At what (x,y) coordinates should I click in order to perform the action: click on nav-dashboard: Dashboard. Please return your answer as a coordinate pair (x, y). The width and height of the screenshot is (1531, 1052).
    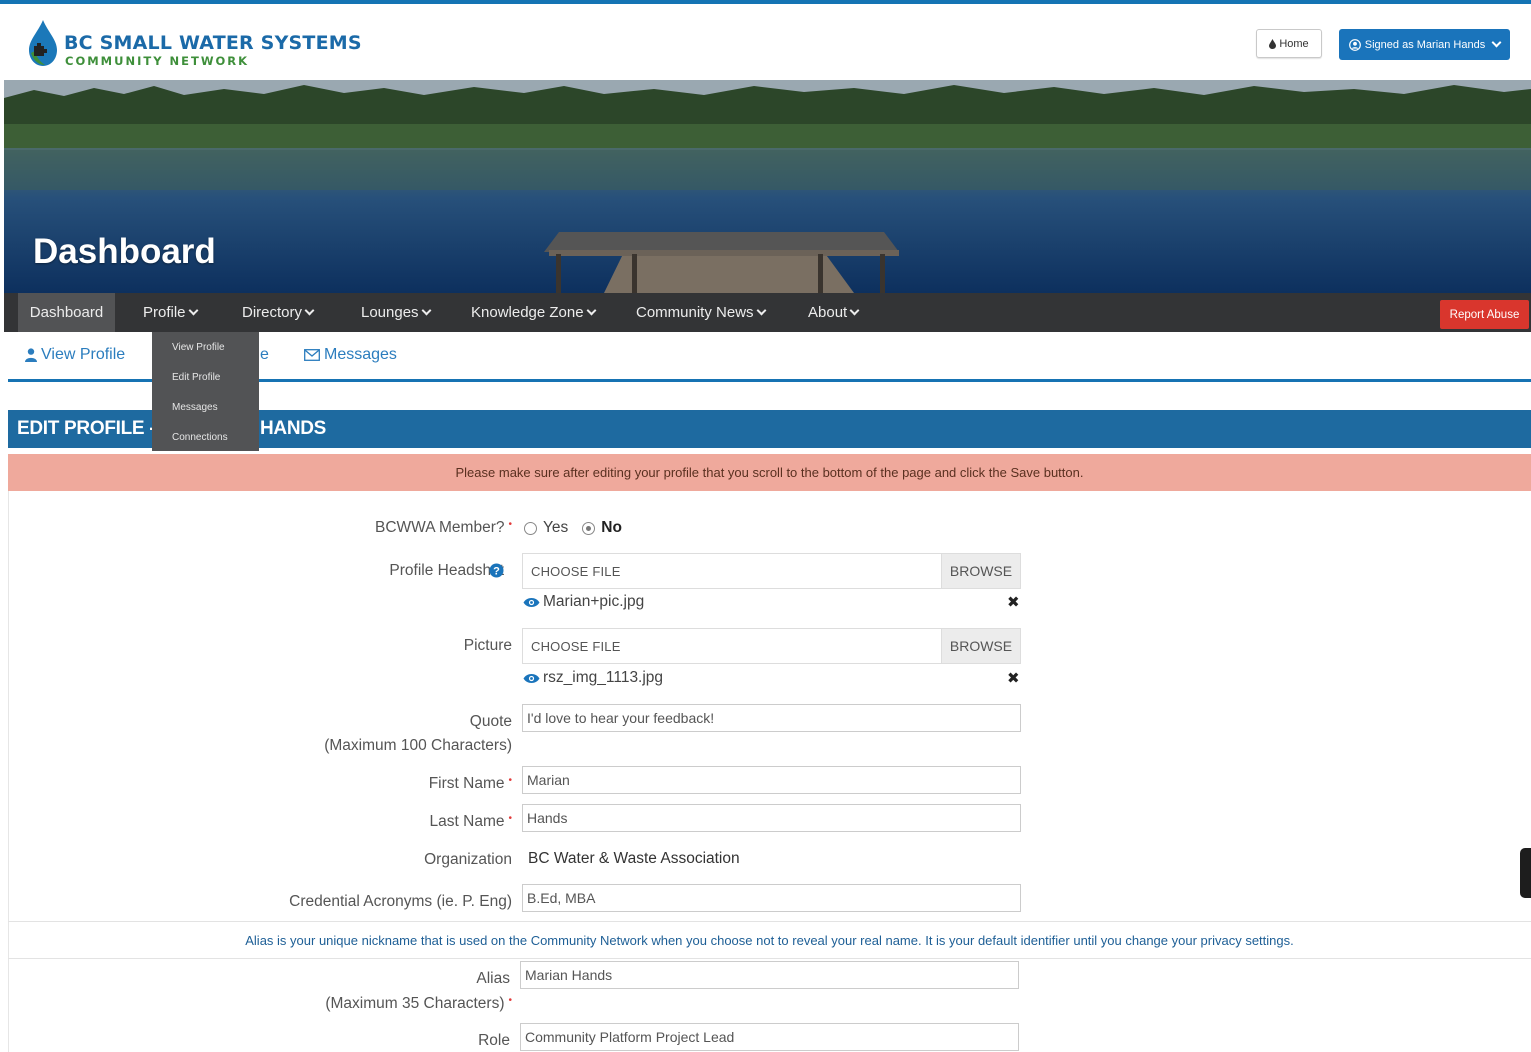
    Looking at the image, I should click on (66, 312).